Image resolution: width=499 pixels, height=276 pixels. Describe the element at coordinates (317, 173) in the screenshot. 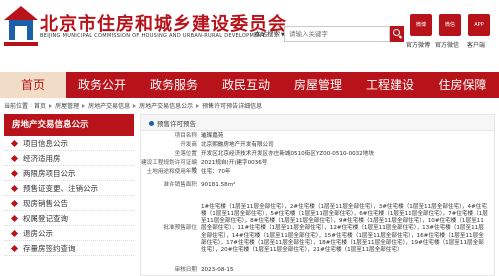

I see `detail-row-land-use: 土地用途和使用年限 住宅：70年` at that location.